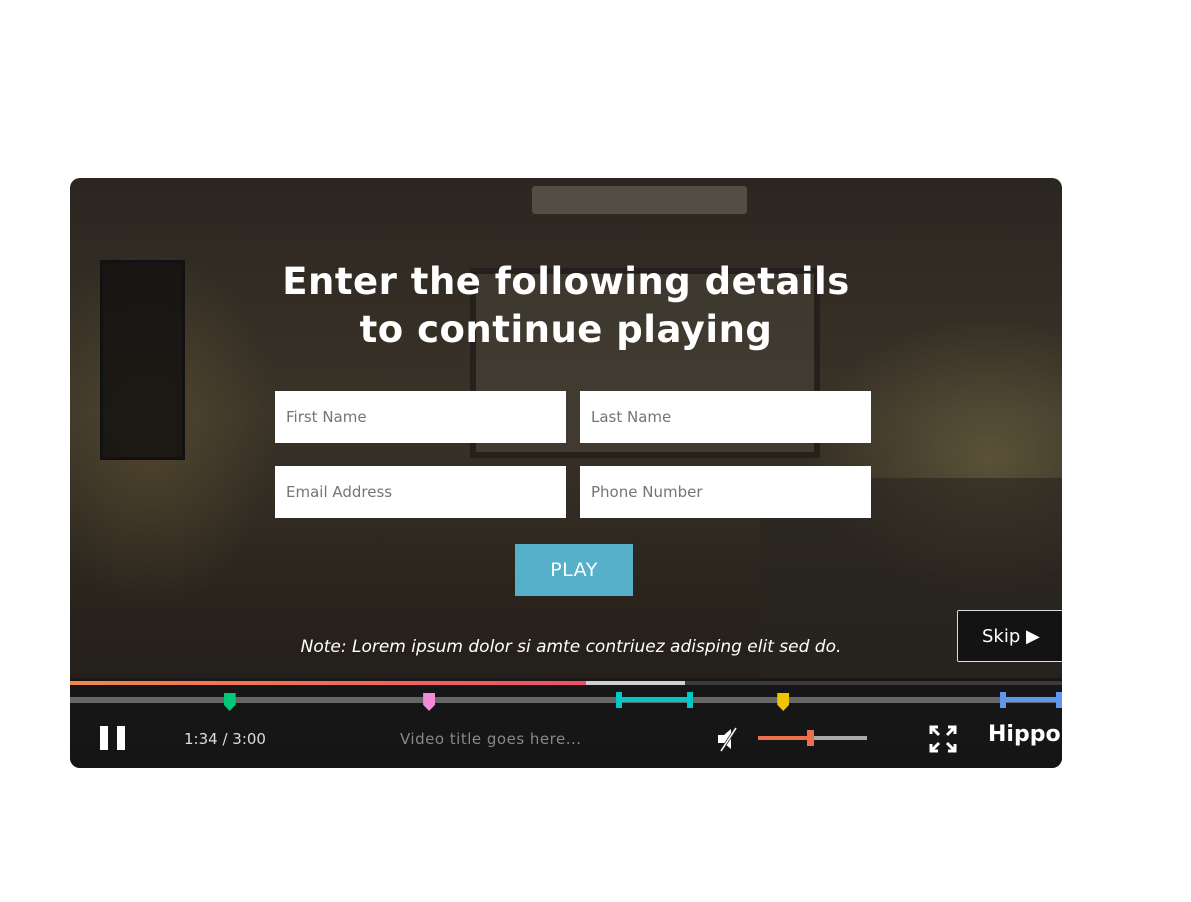 This screenshot has height=902, width=1191. I want to click on speaker-muted-icon, so click(728, 739).